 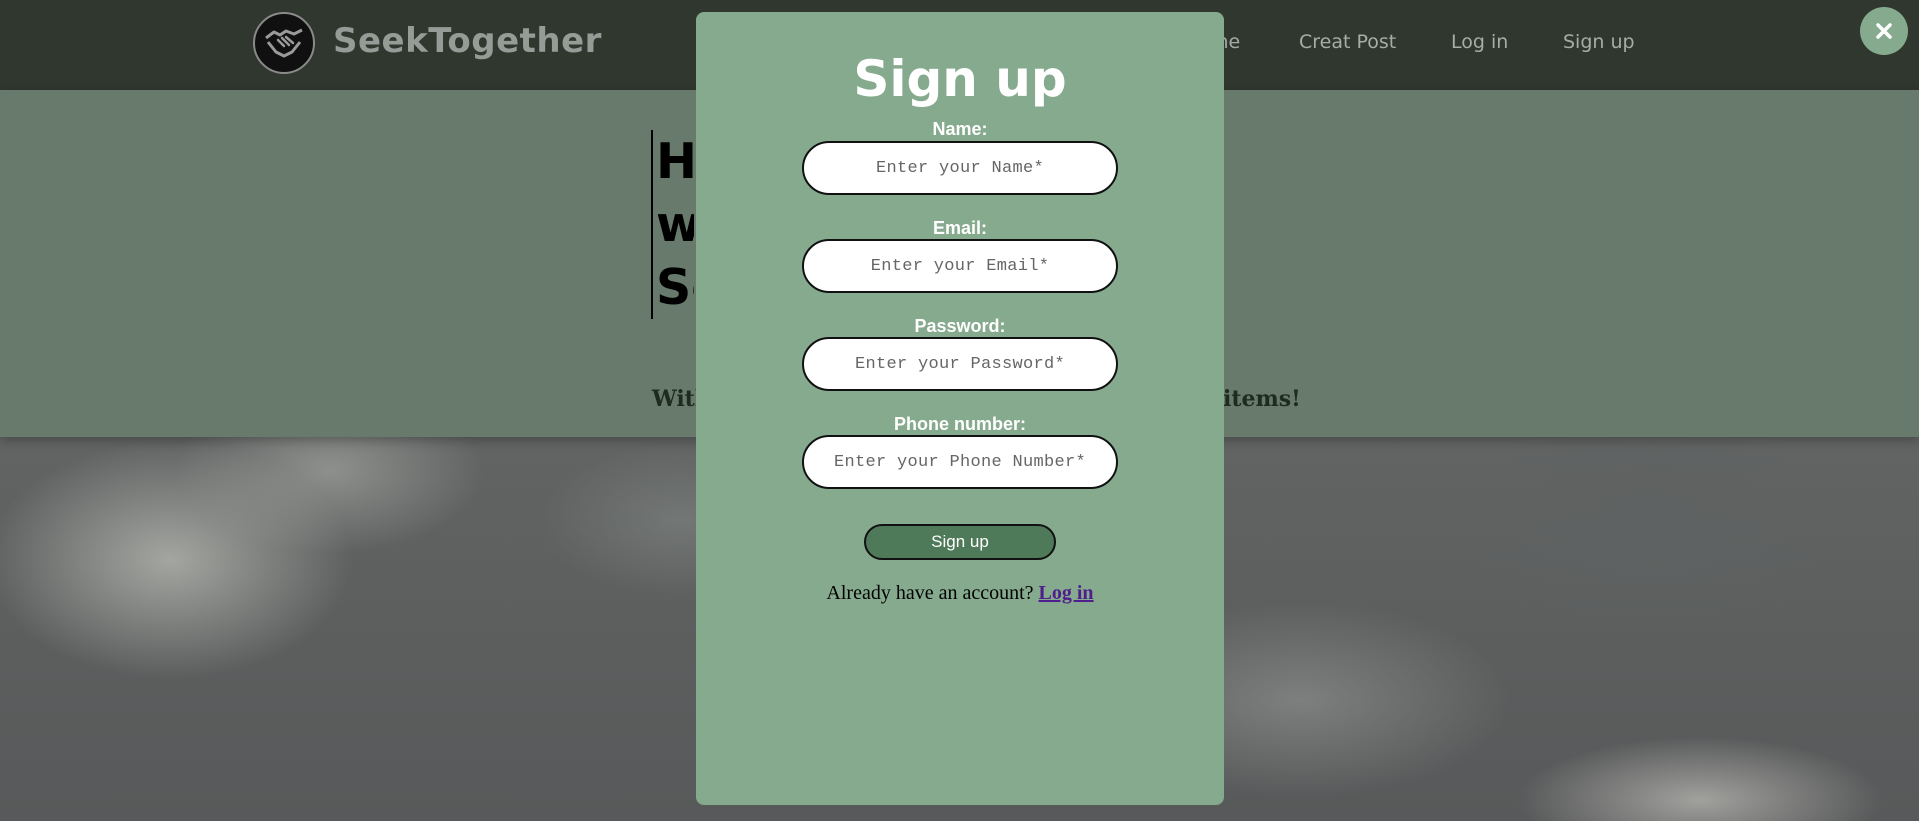 I want to click on phone-label: Phone number:, so click(x=959, y=424).